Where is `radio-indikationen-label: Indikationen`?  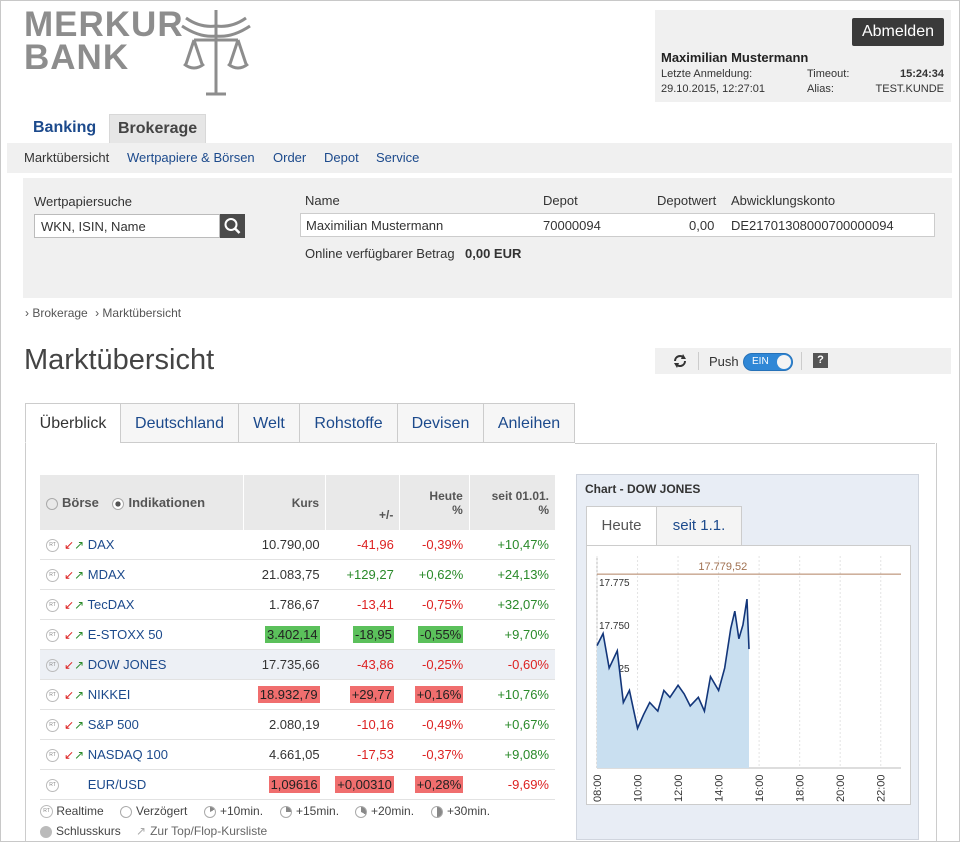
radio-indikationen-label: Indikationen is located at coordinates (166, 502).